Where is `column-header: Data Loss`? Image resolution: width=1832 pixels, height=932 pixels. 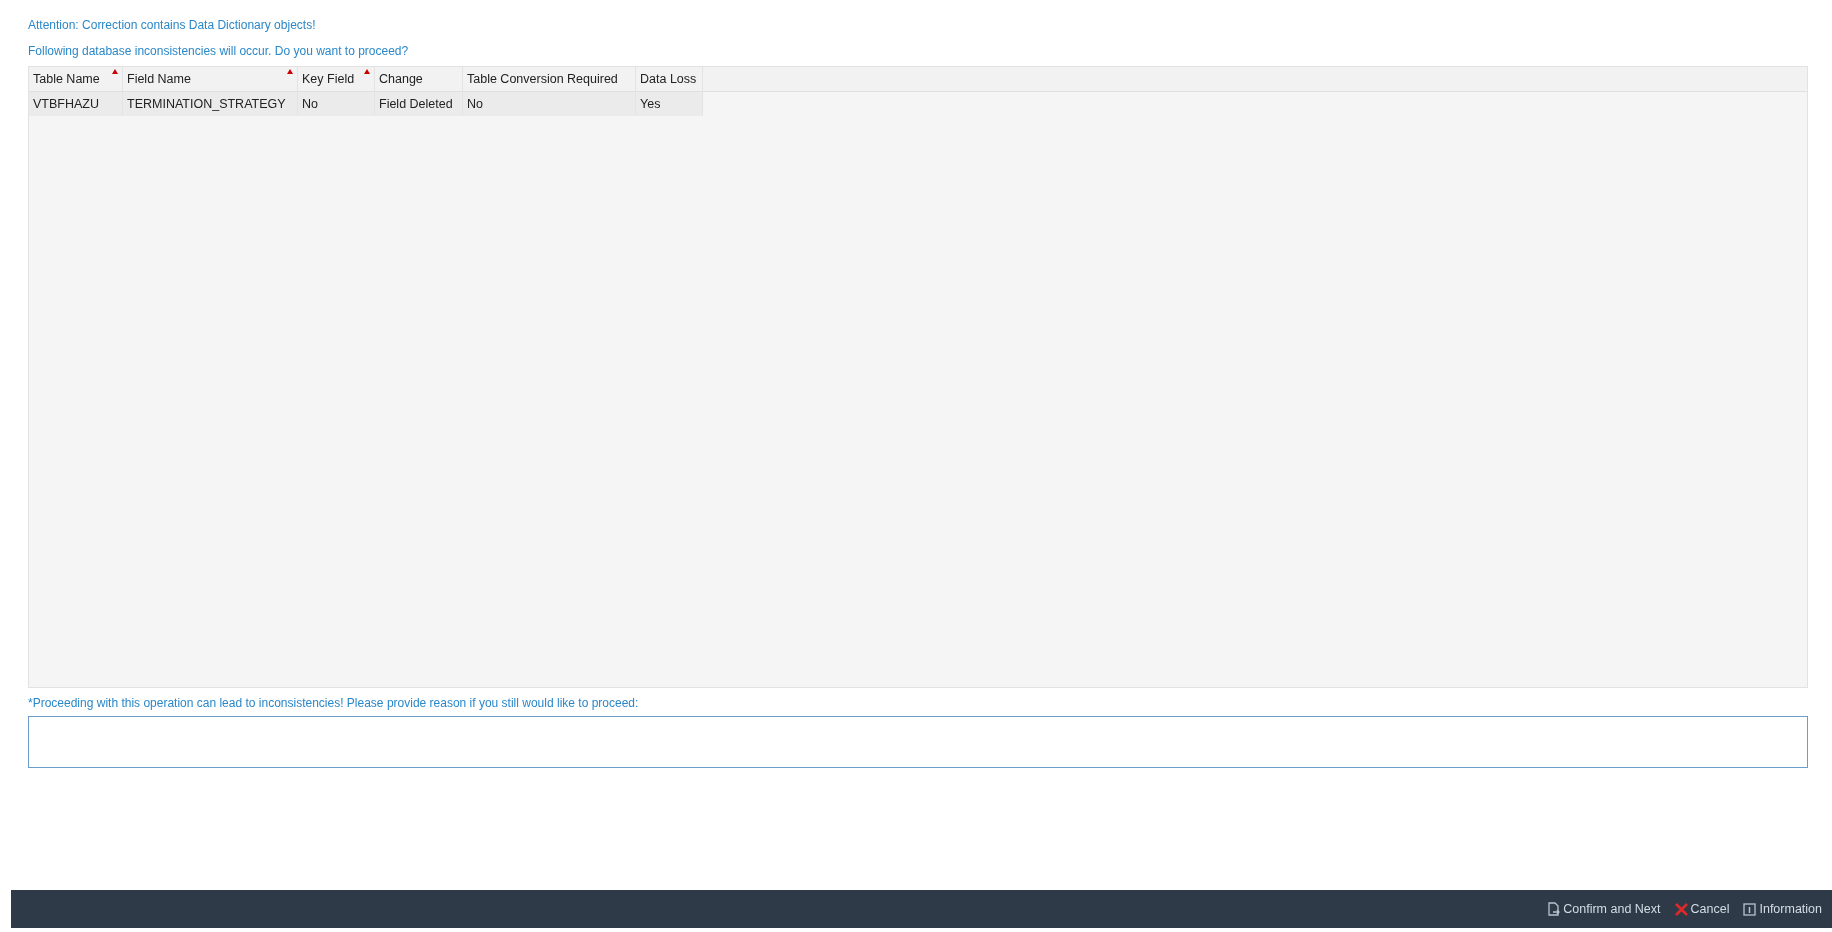
column-header: Data Loss is located at coordinates (669, 79).